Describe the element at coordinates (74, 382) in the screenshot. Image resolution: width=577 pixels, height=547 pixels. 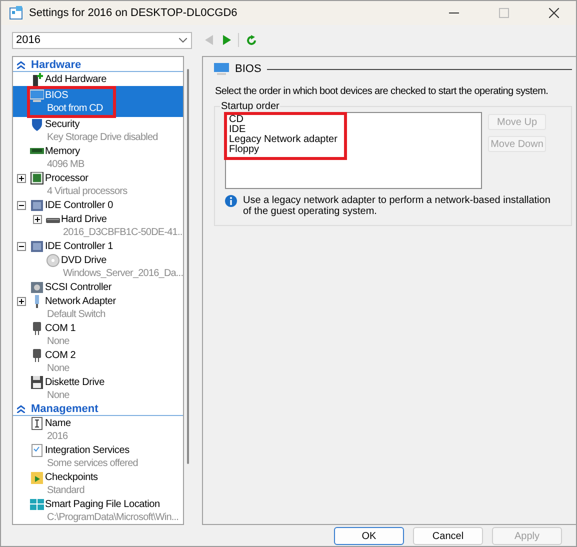
I see `item-label: Diskette Drive` at that location.